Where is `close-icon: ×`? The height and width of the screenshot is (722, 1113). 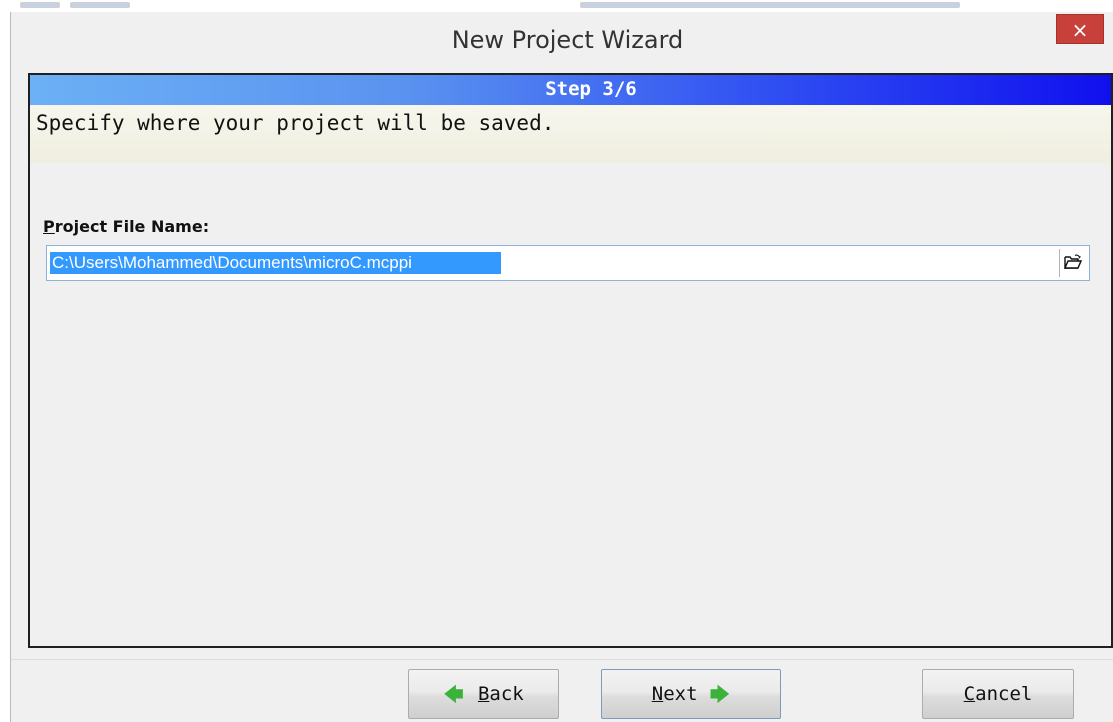 close-icon: × is located at coordinates (1080, 30).